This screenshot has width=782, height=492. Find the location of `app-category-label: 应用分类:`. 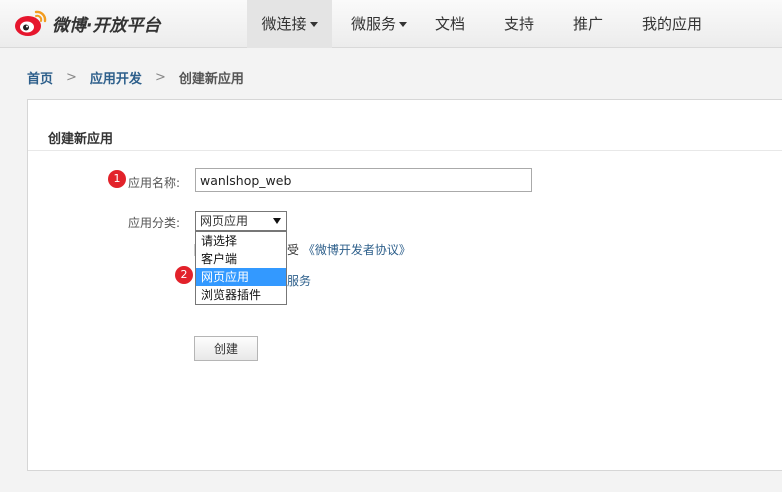

app-category-label: 应用分类: is located at coordinates (154, 223).